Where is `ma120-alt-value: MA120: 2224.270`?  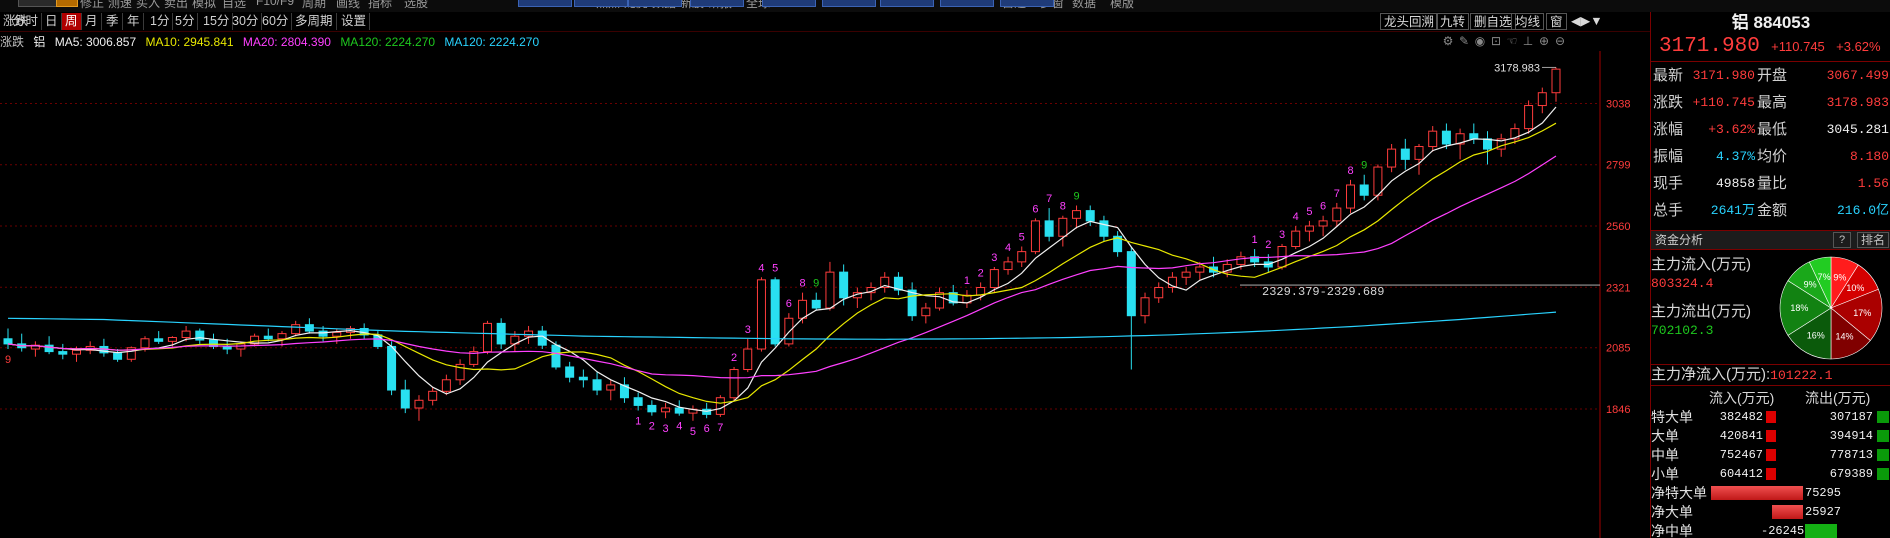
ma120-alt-value: MA120: 2224.270 is located at coordinates (491, 42).